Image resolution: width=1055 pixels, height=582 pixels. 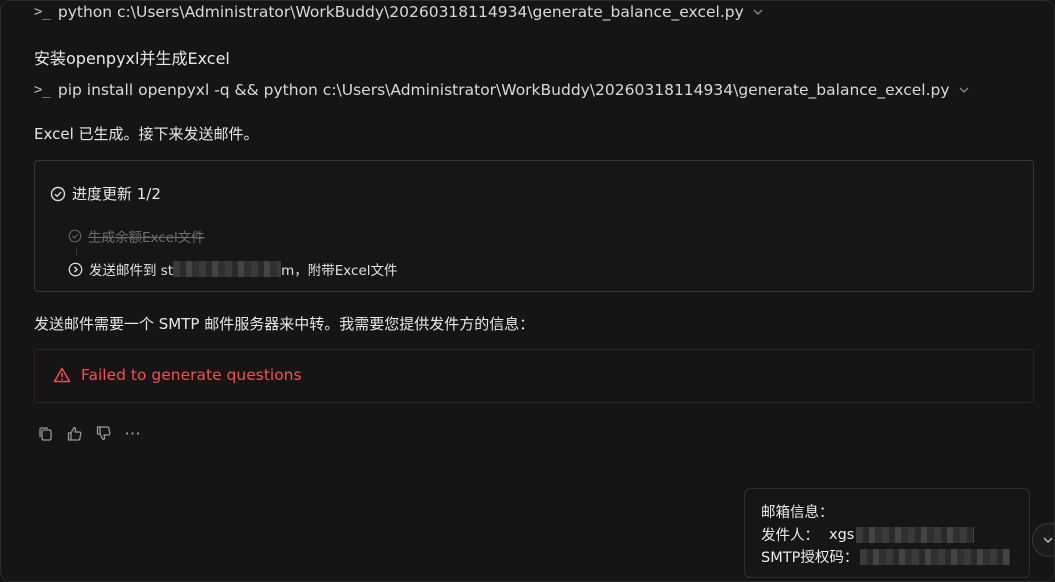 What do you see at coordinates (116, 194) in the screenshot?
I see `progress-title: 进度更新 1/2` at bounding box center [116, 194].